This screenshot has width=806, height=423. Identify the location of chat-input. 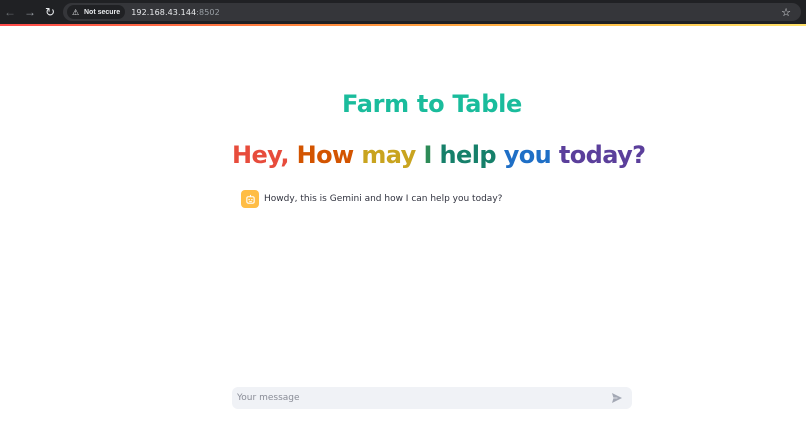
(419, 398).